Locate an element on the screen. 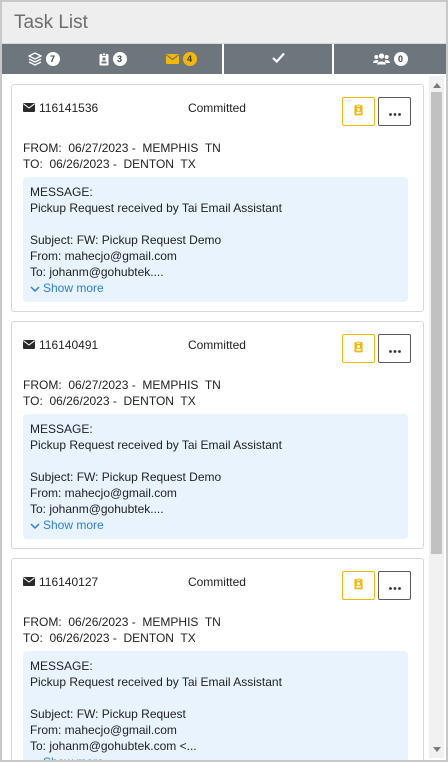 Image resolution: width=448 pixels, height=762 pixels. task-card-header: 116140127 Committed is located at coordinates (217, 591).